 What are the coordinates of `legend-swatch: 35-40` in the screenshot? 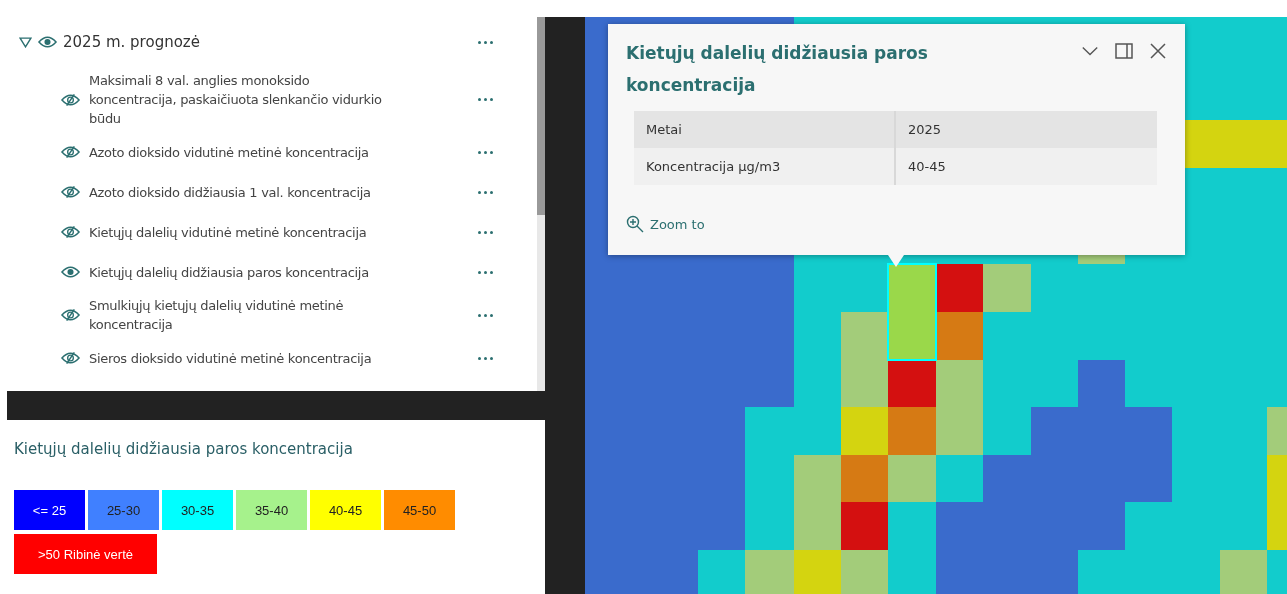 It's located at (271, 510).